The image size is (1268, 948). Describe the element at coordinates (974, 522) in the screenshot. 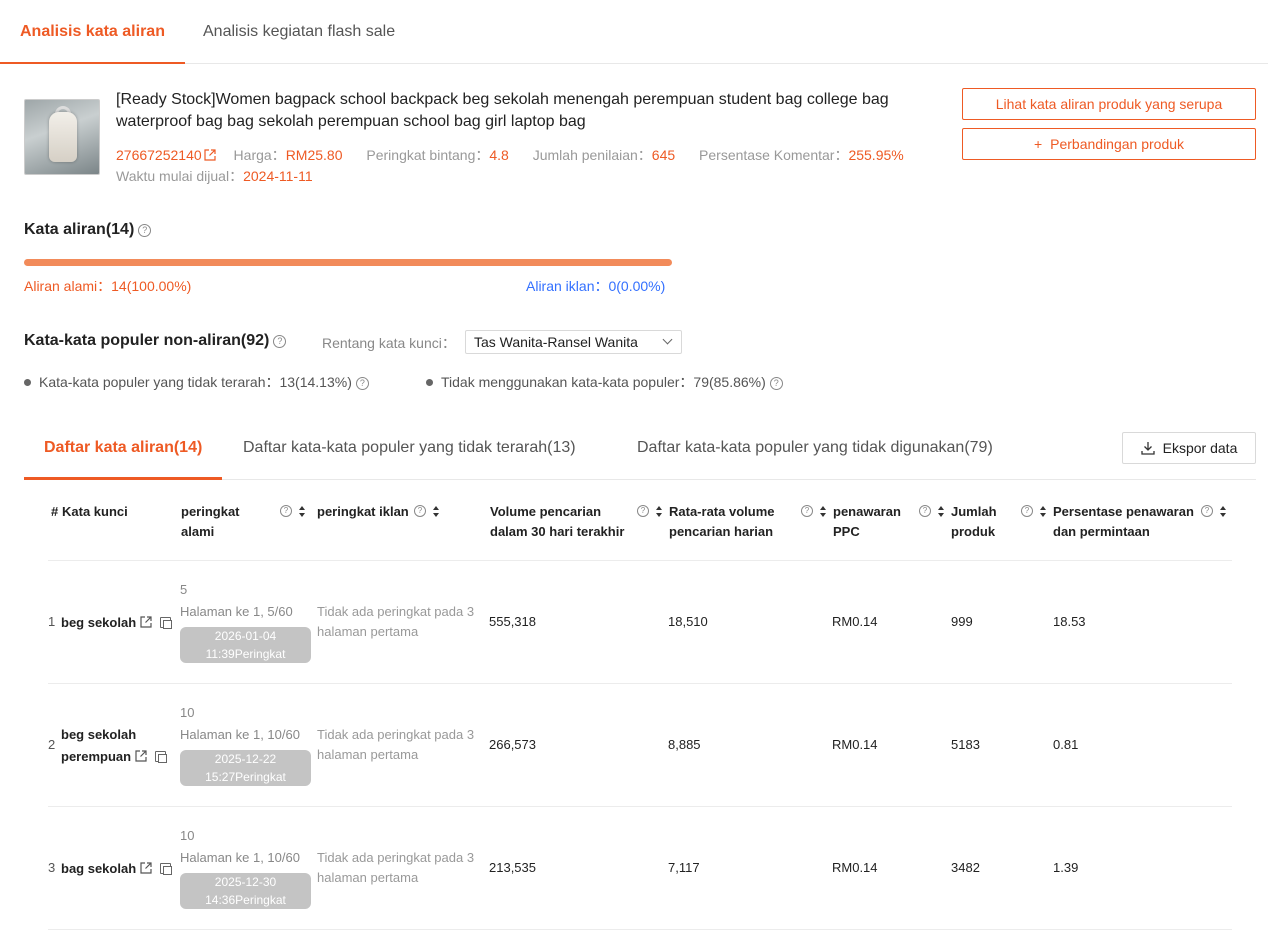

I see `col-products: Jumlah produk` at that location.